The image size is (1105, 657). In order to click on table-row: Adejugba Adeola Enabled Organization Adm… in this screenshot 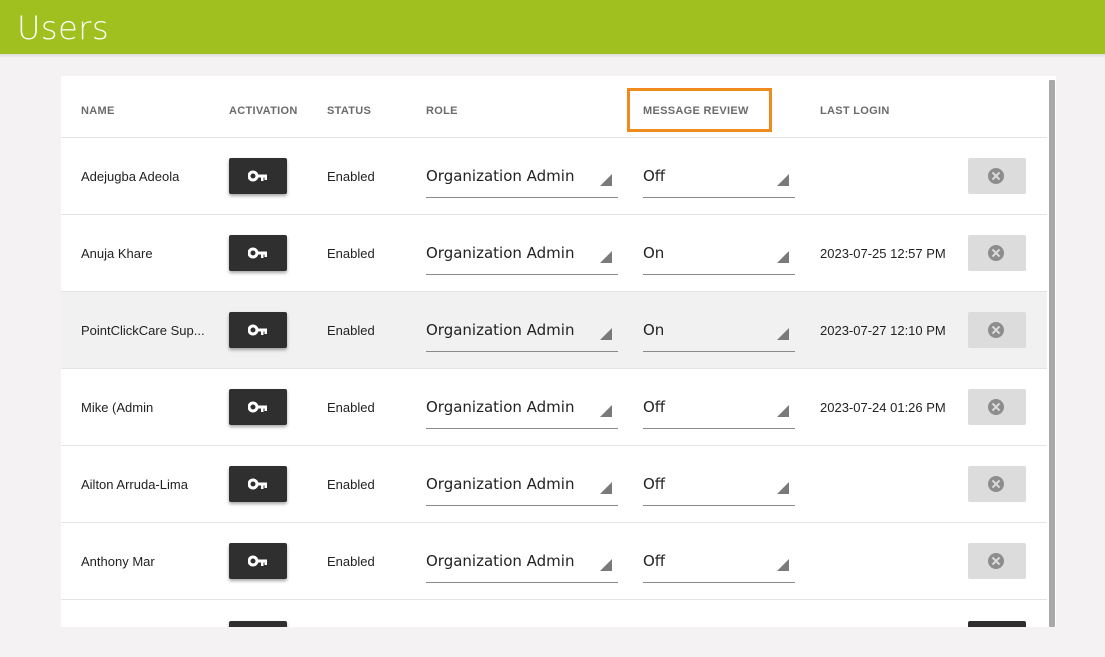, I will do `click(554, 176)`.